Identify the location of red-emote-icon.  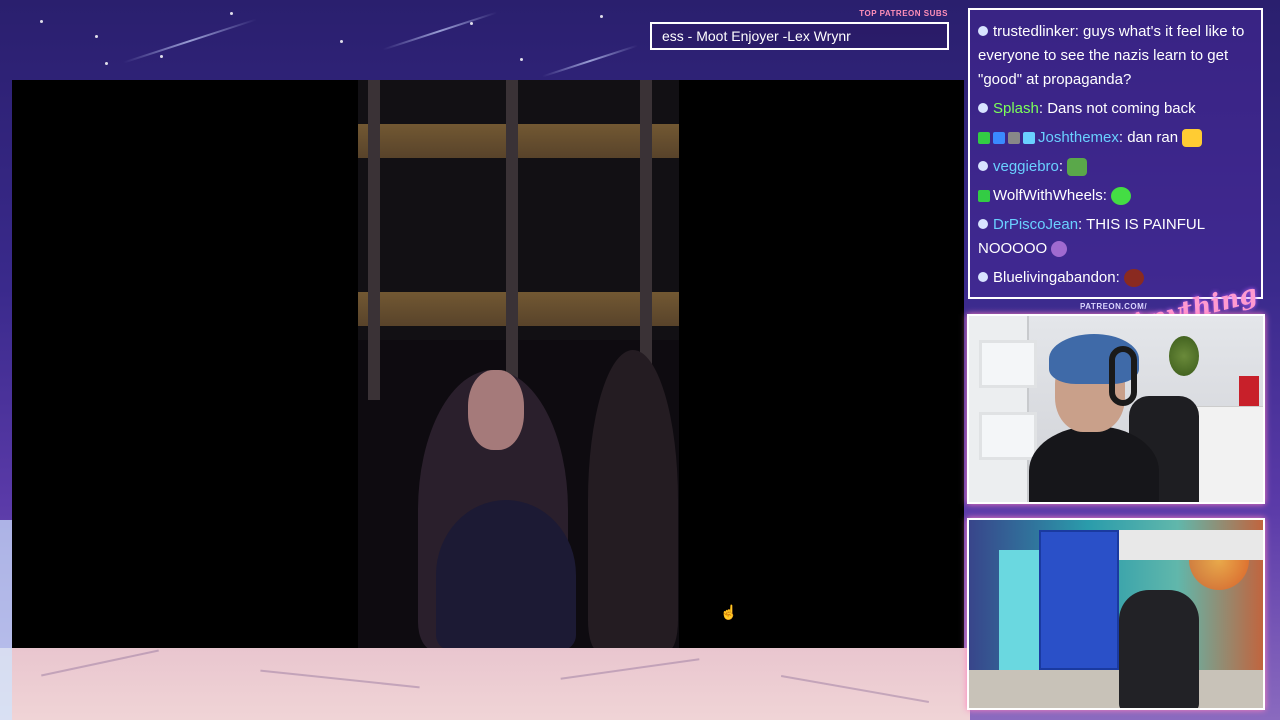
(1133, 278).